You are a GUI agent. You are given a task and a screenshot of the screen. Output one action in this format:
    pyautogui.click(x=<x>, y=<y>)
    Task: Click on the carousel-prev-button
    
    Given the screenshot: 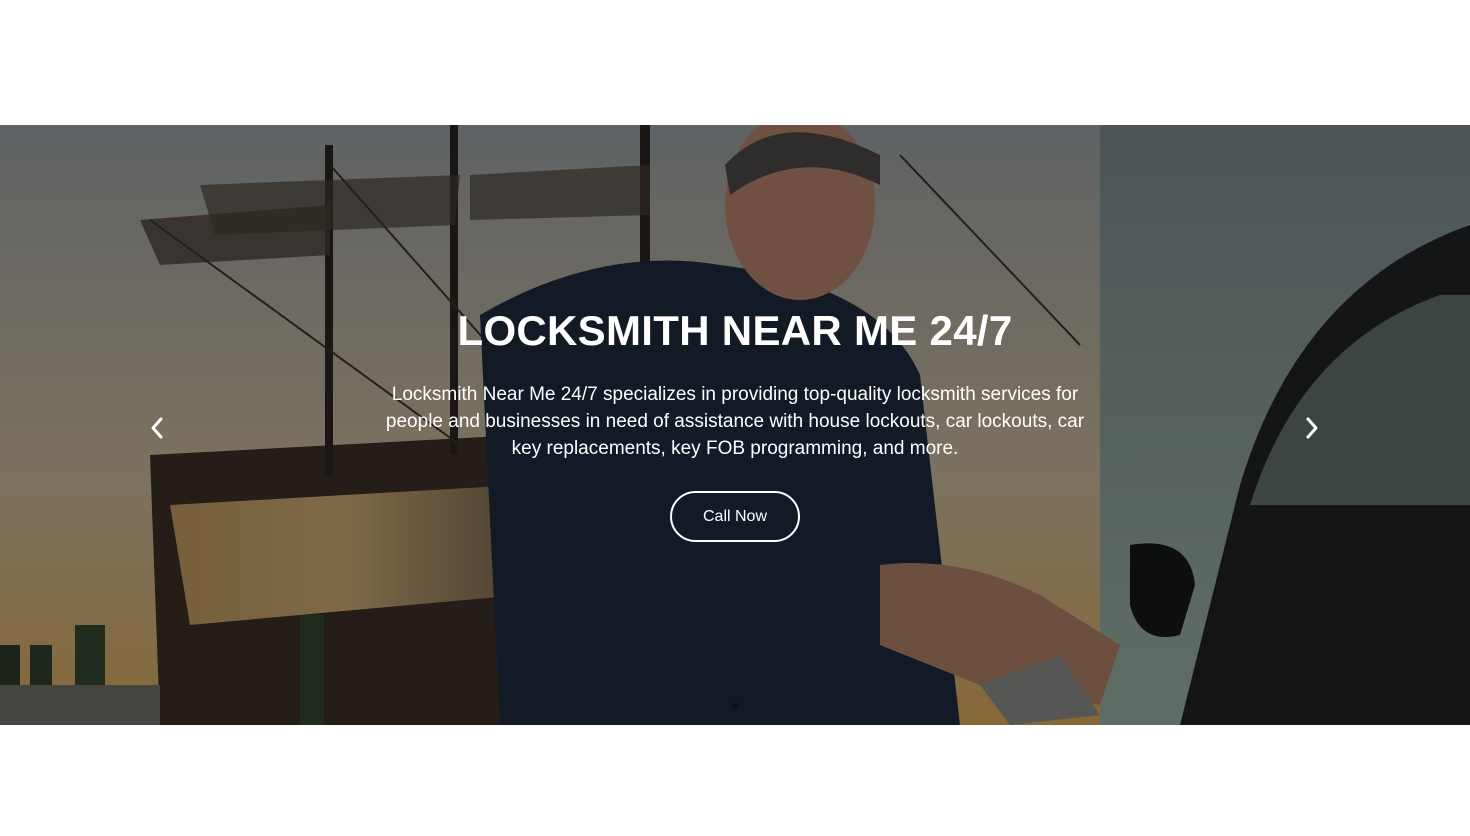 What is the action you would take?
    pyautogui.click(x=157, y=428)
    